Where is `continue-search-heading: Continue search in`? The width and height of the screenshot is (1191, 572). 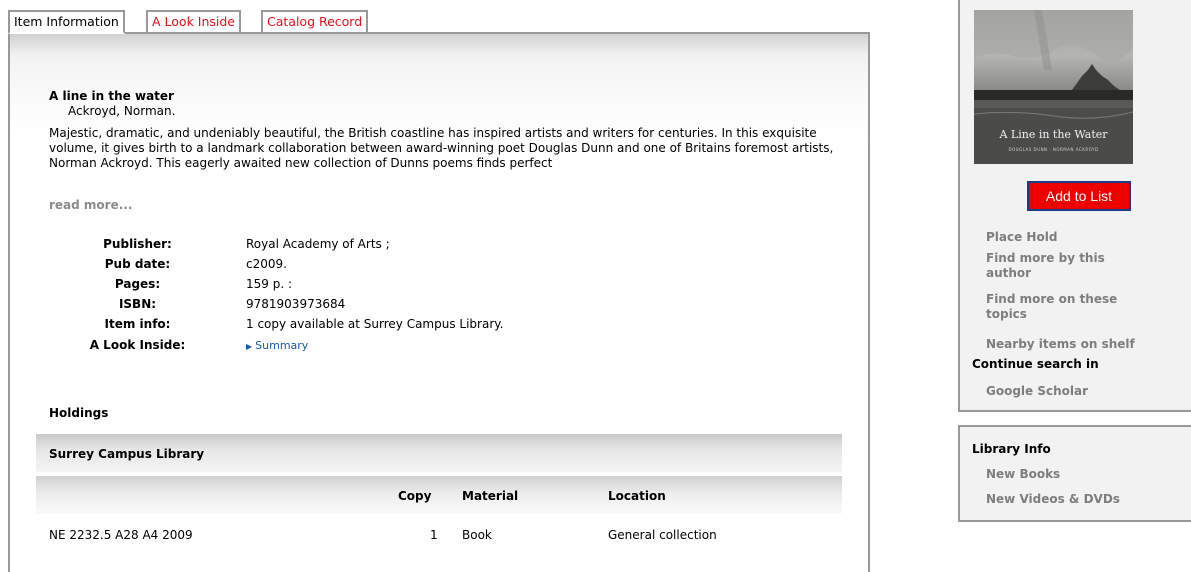
continue-search-heading: Continue search in is located at coordinates (1035, 364).